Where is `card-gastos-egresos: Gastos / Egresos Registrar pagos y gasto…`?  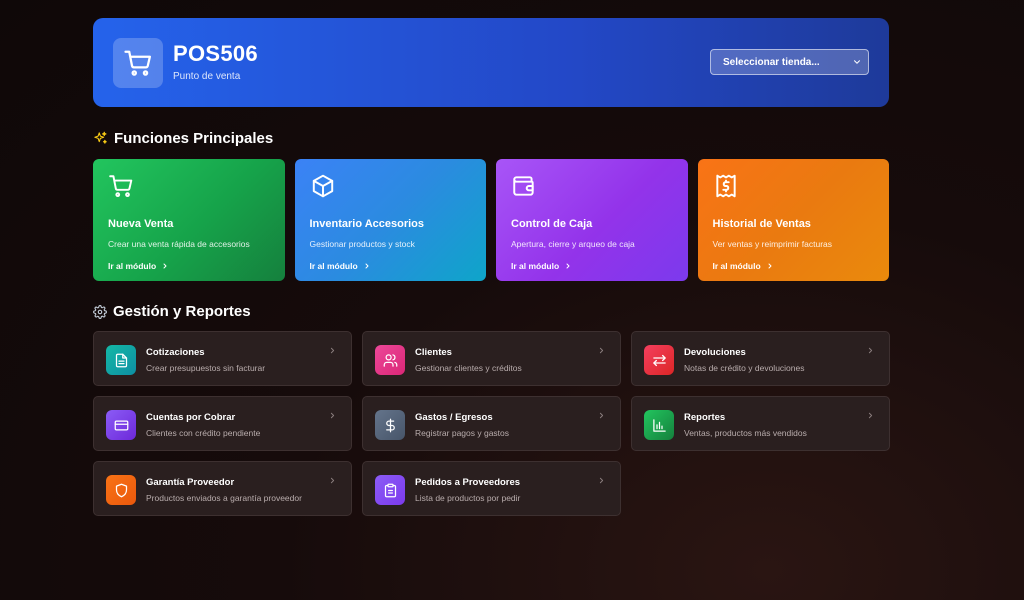 card-gastos-egresos: Gastos / Egresos Registrar pagos y gasto… is located at coordinates (491, 423).